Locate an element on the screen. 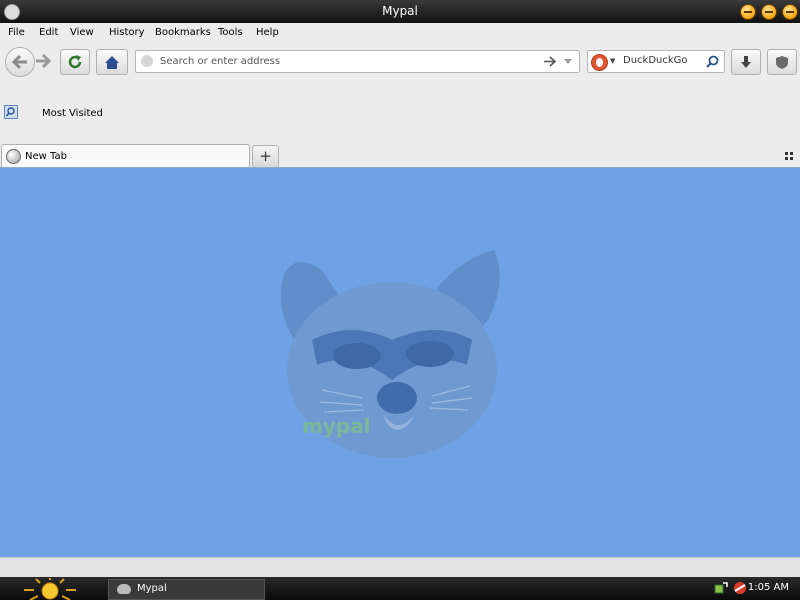 The image size is (800, 600). shield-icon is located at coordinates (782, 62).